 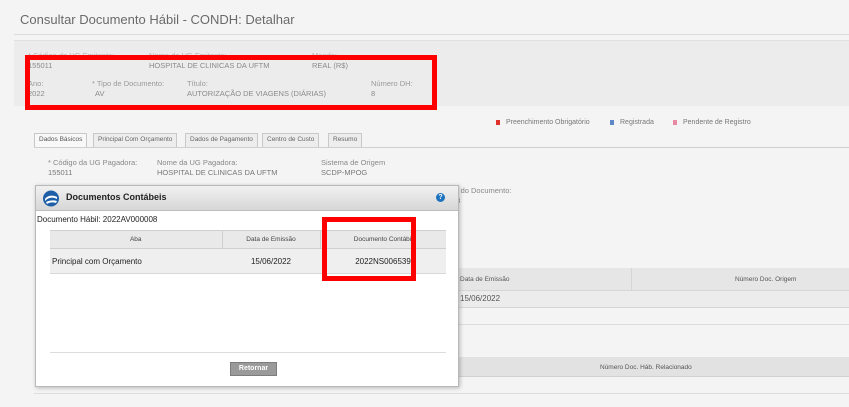 I want to click on header-highlight-box, so click(x=231, y=82).